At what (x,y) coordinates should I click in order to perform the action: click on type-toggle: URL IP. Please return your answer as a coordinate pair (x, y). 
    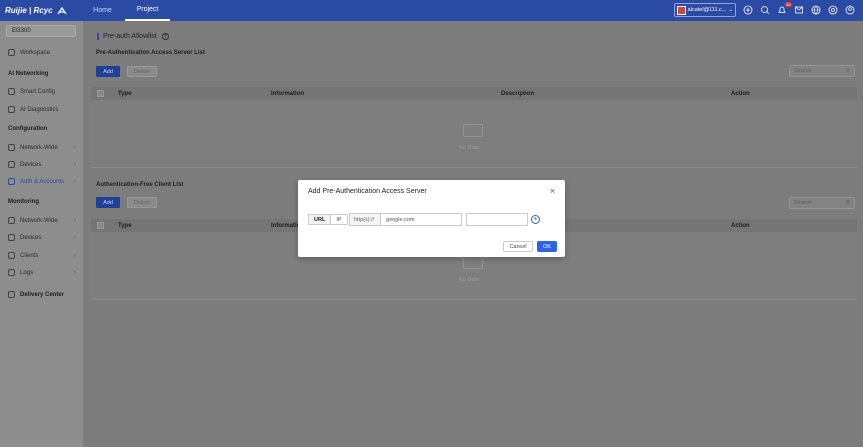
    Looking at the image, I should click on (328, 219).